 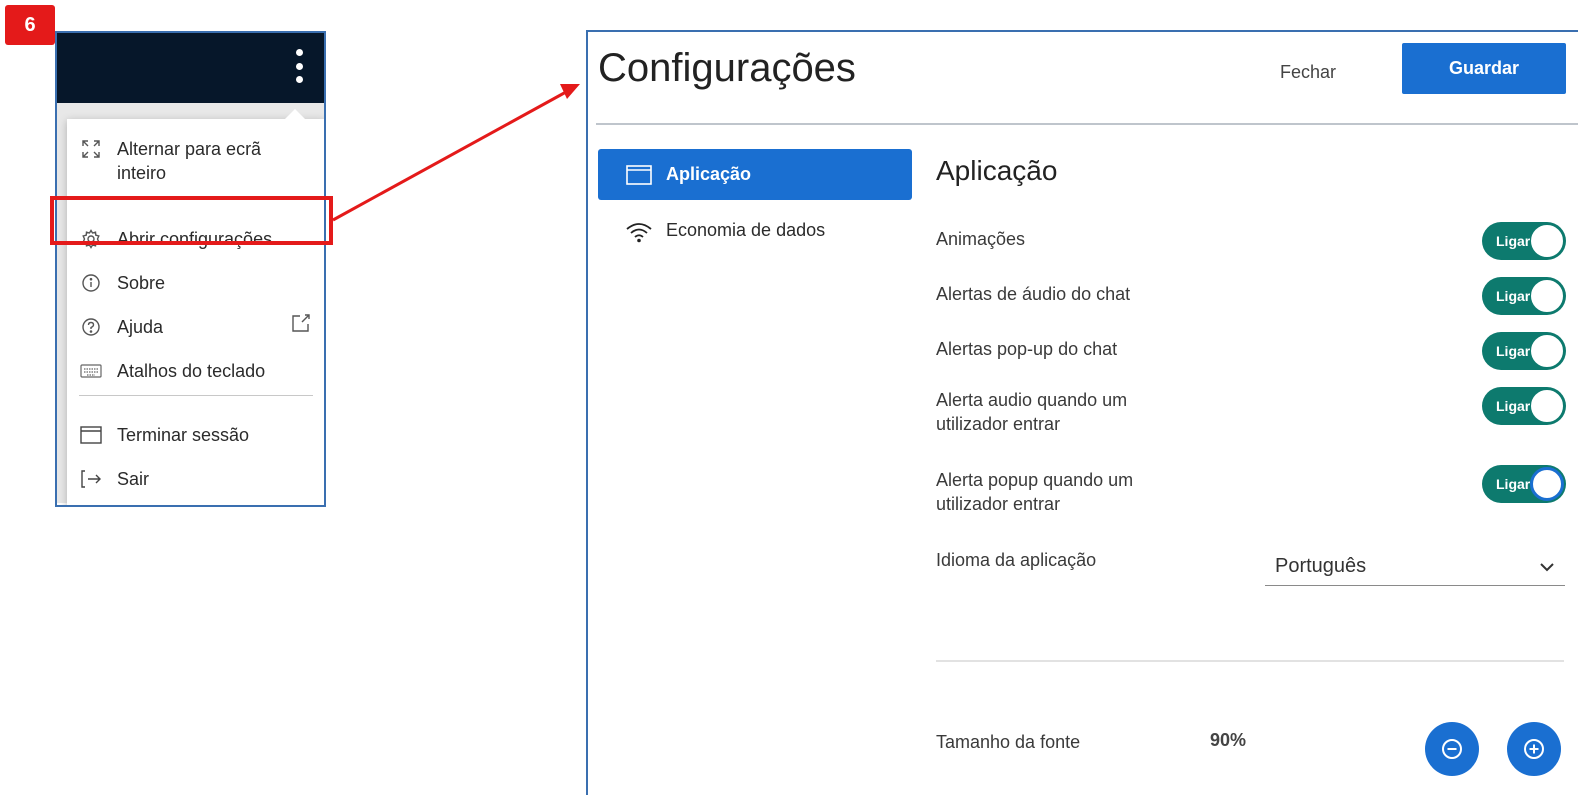 I want to click on toggle-animations: Ligar, so click(x=1524, y=241).